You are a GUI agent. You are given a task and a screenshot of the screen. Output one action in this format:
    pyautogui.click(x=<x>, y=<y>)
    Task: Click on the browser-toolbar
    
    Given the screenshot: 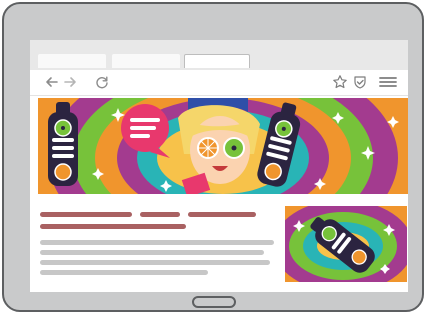 What is the action you would take?
    pyautogui.click(x=219, y=83)
    